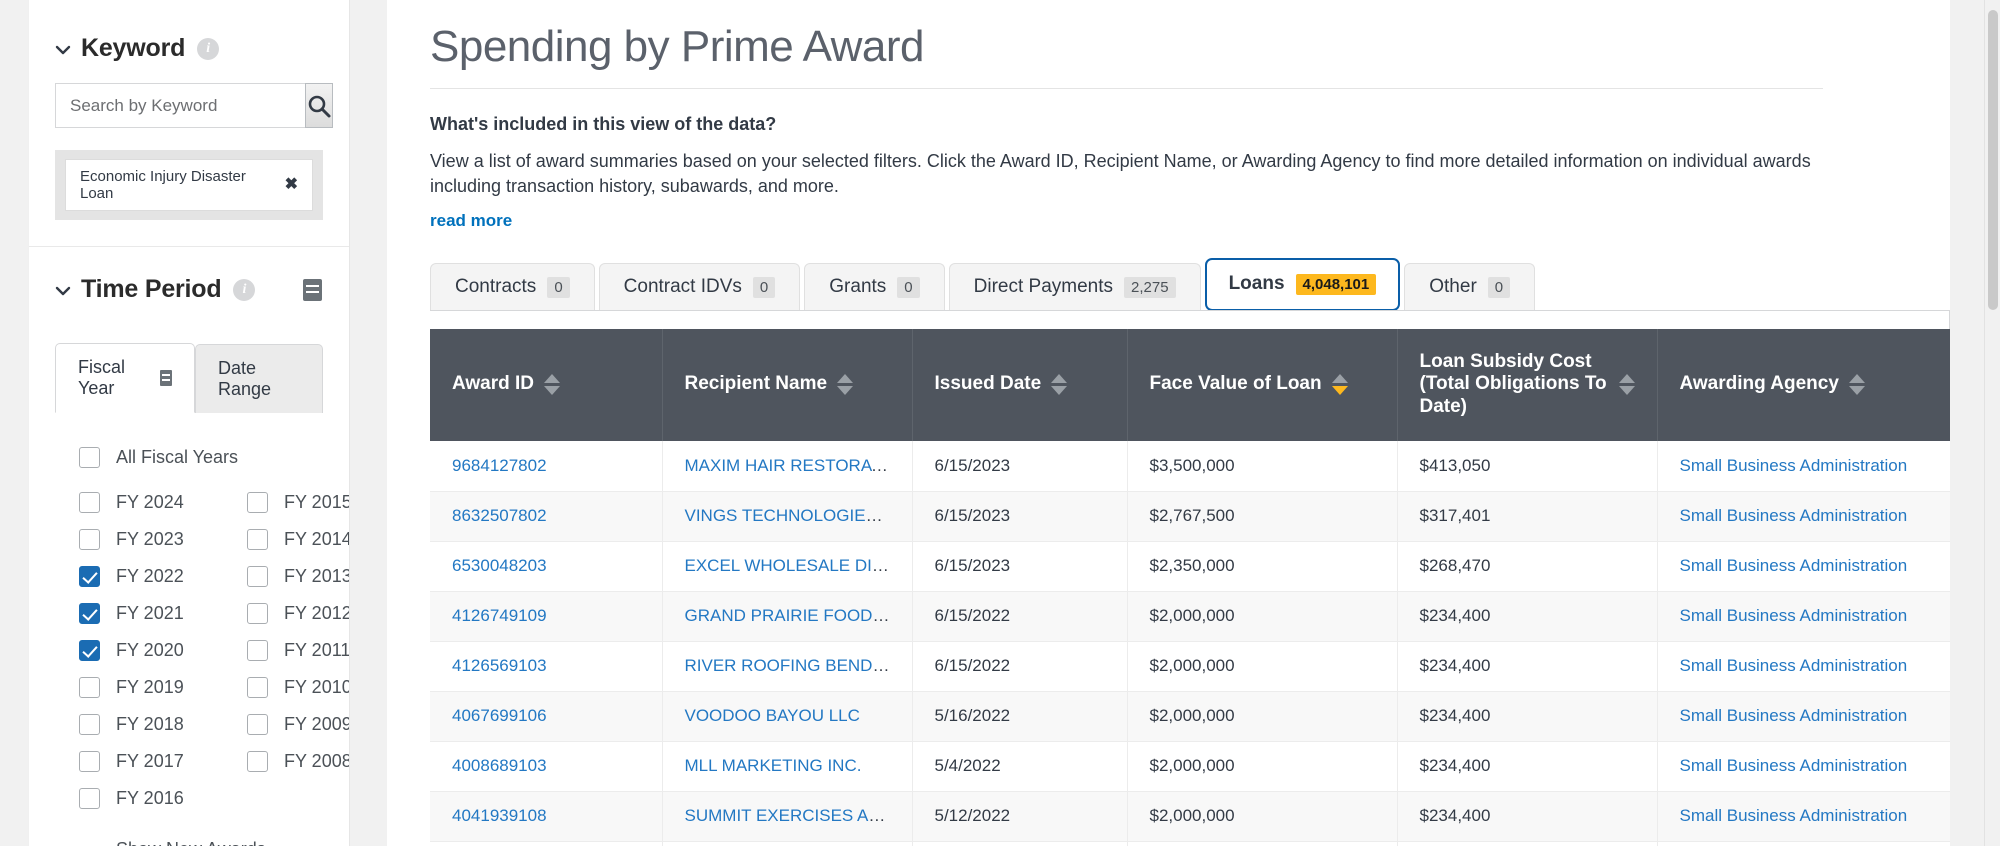 The width and height of the screenshot is (2000, 846). Describe the element at coordinates (189, 53) in the screenshot. I see `keyword-filter-header: Keyword i` at that location.